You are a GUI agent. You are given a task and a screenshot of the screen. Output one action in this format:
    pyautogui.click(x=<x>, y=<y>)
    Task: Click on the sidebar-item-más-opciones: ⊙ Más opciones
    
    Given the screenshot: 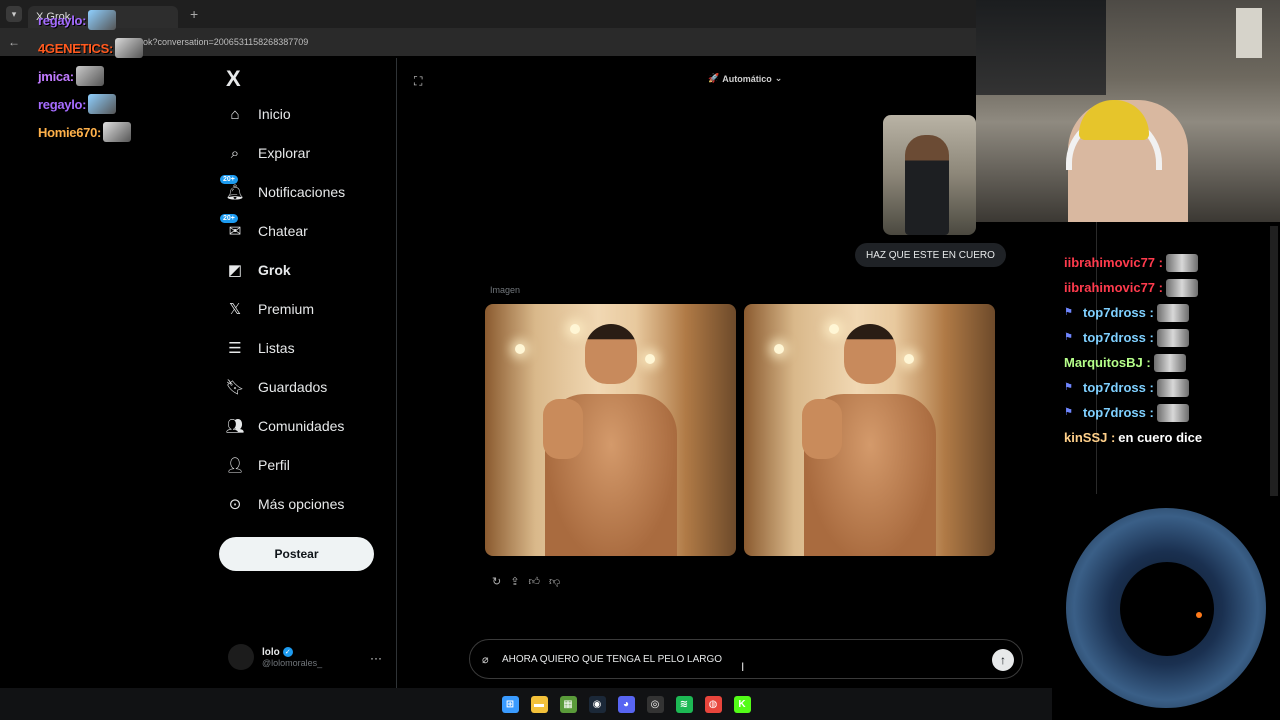 What is the action you would take?
    pyautogui.click(x=285, y=504)
    